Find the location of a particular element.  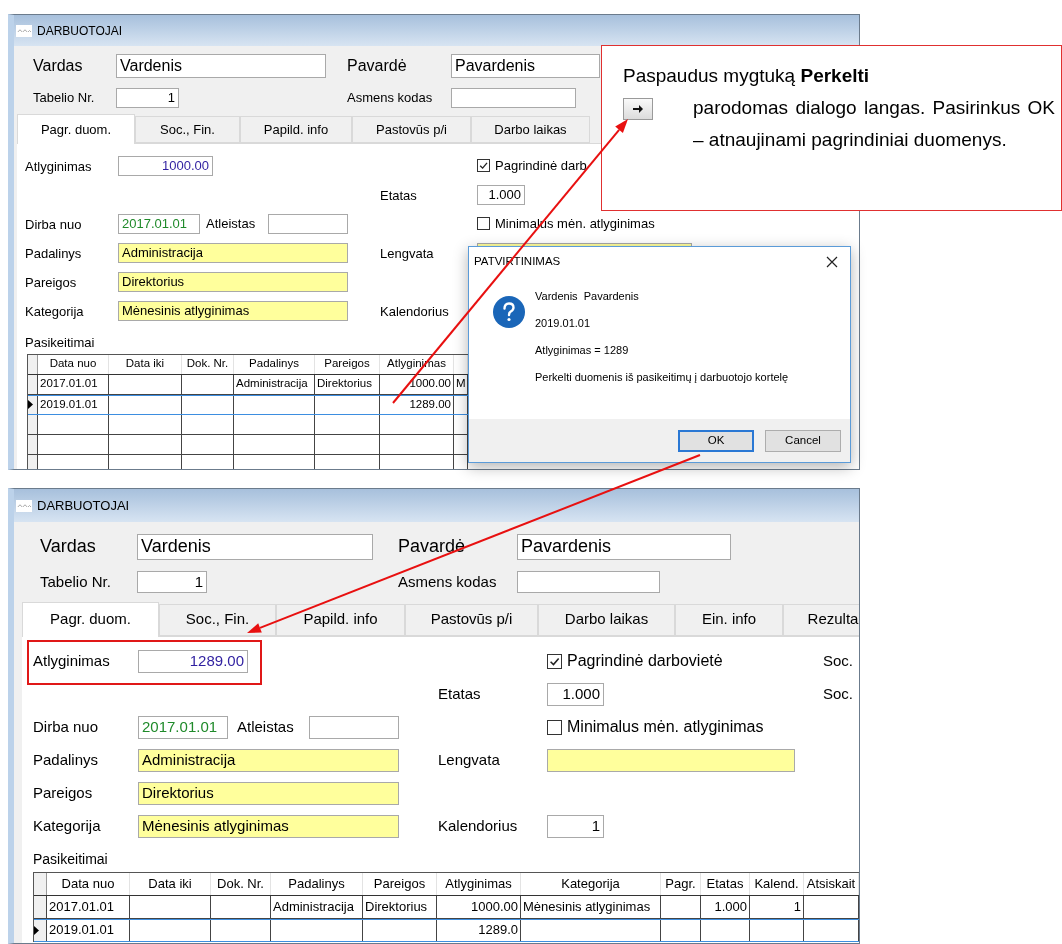

dialog-button: Cancel is located at coordinates (803, 440).